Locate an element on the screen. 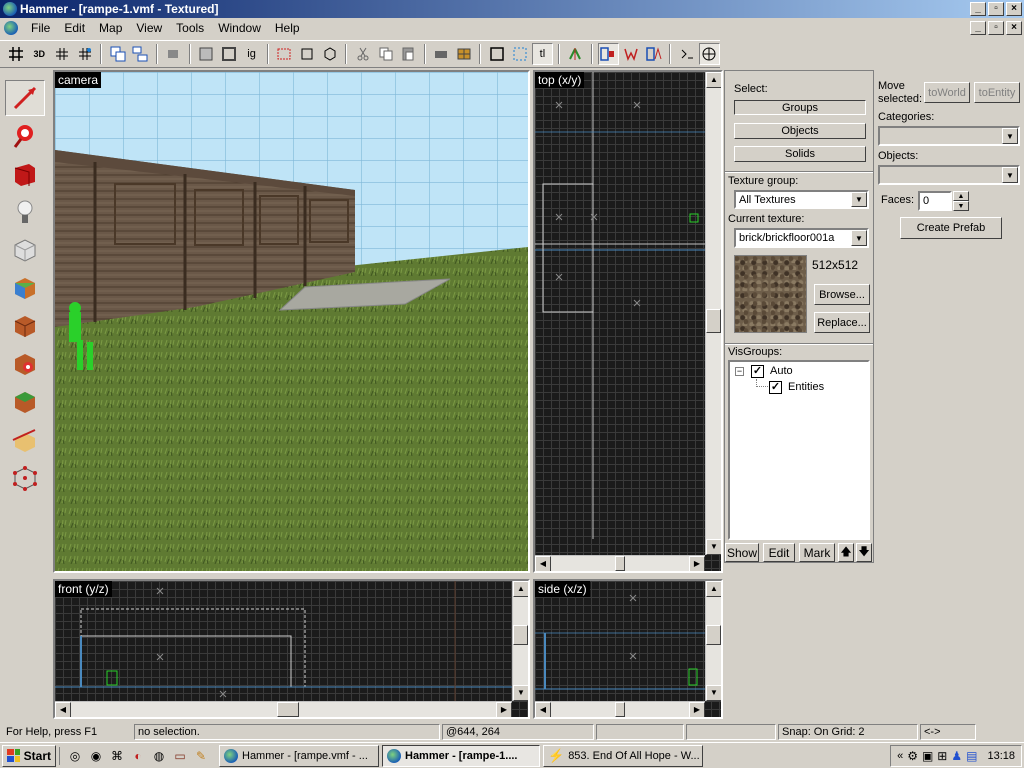  categories-dropdown: ▼ is located at coordinates (949, 136).